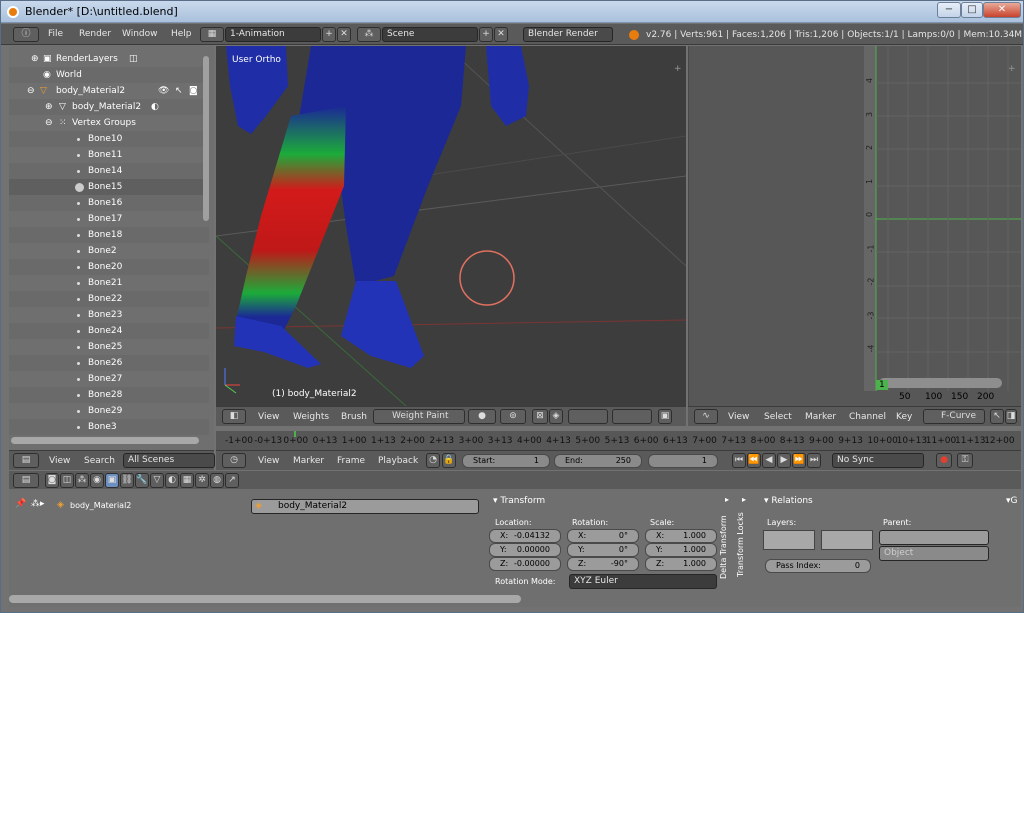 The height and width of the screenshot is (819, 1024). I want to click on modifiers-tab-icon: 🔧, so click(142, 480).